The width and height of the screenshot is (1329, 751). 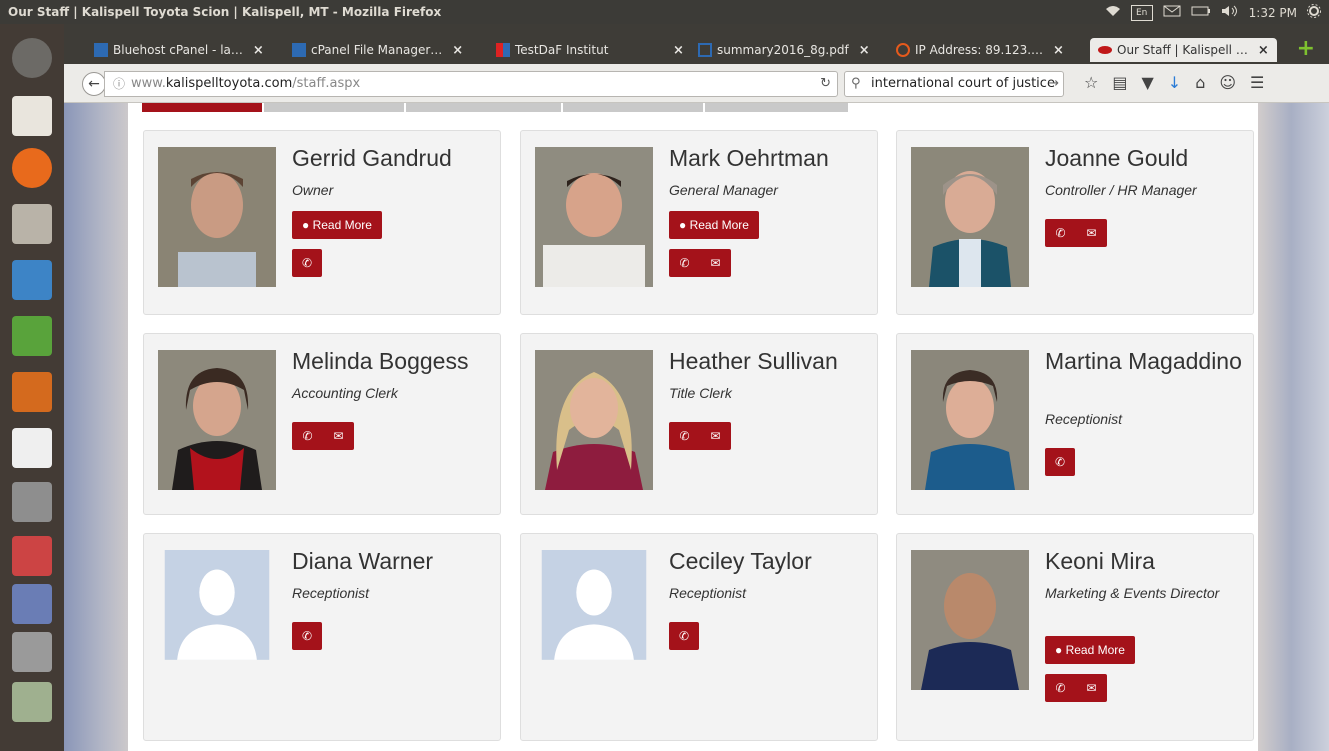 What do you see at coordinates (1172, 12) in the screenshot?
I see `mail-icon` at bounding box center [1172, 12].